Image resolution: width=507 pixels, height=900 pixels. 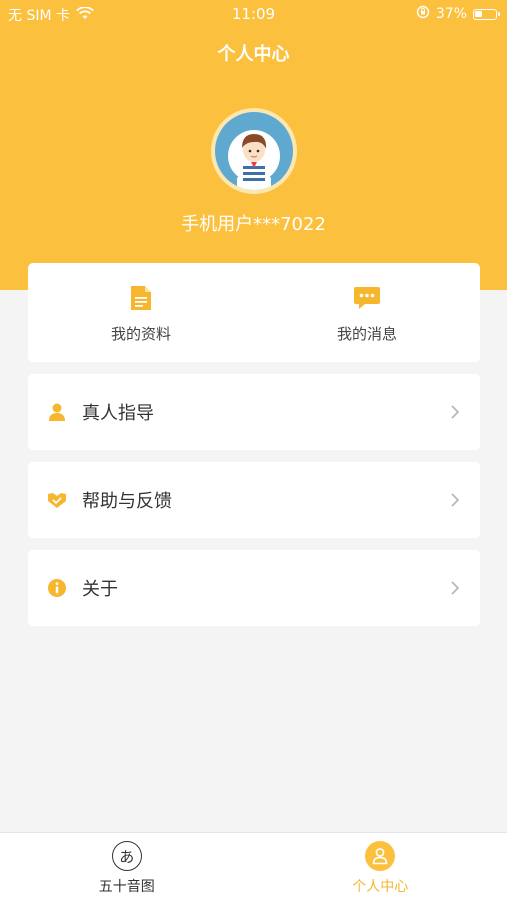 What do you see at coordinates (57, 500) in the screenshot?
I see `handshake-icon` at bounding box center [57, 500].